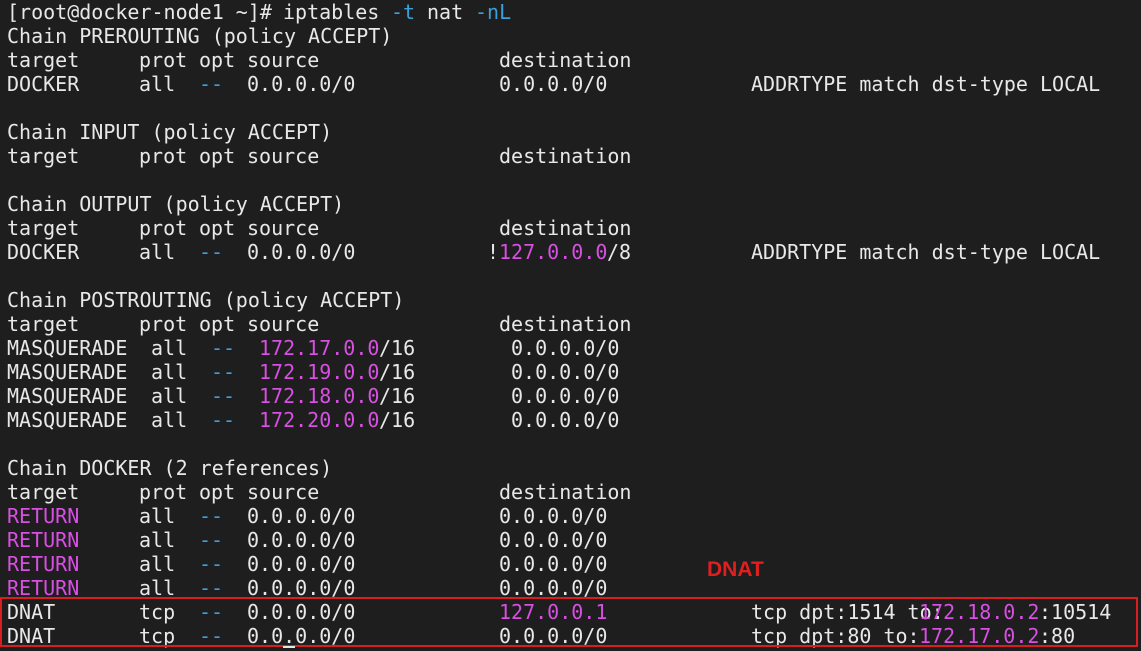 Image resolution: width=1141 pixels, height=651 pixels. What do you see at coordinates (157, 612) in the screenshot?
I see `rule-prot: tcp` at bounding box center [157, 612].